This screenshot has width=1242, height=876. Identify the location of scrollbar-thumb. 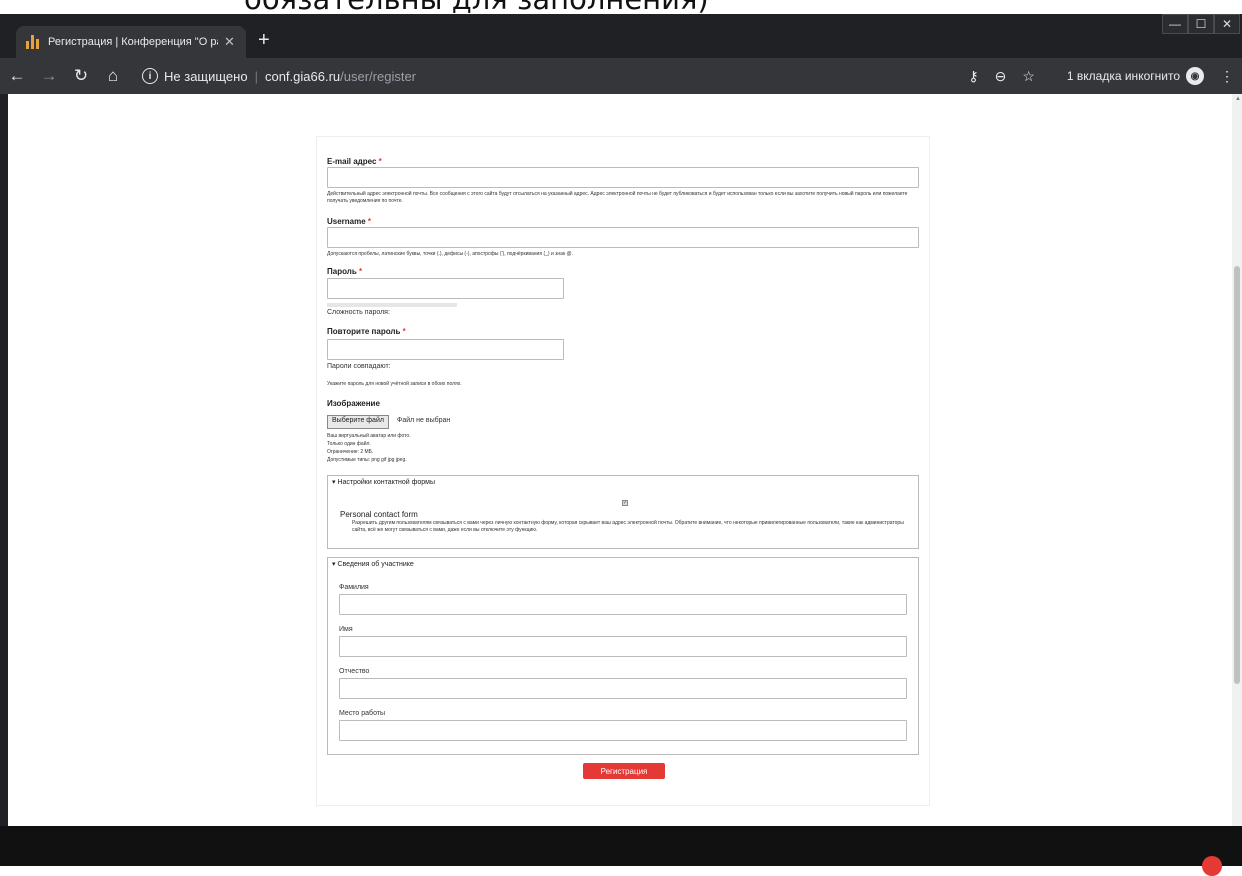
(1237, 475).